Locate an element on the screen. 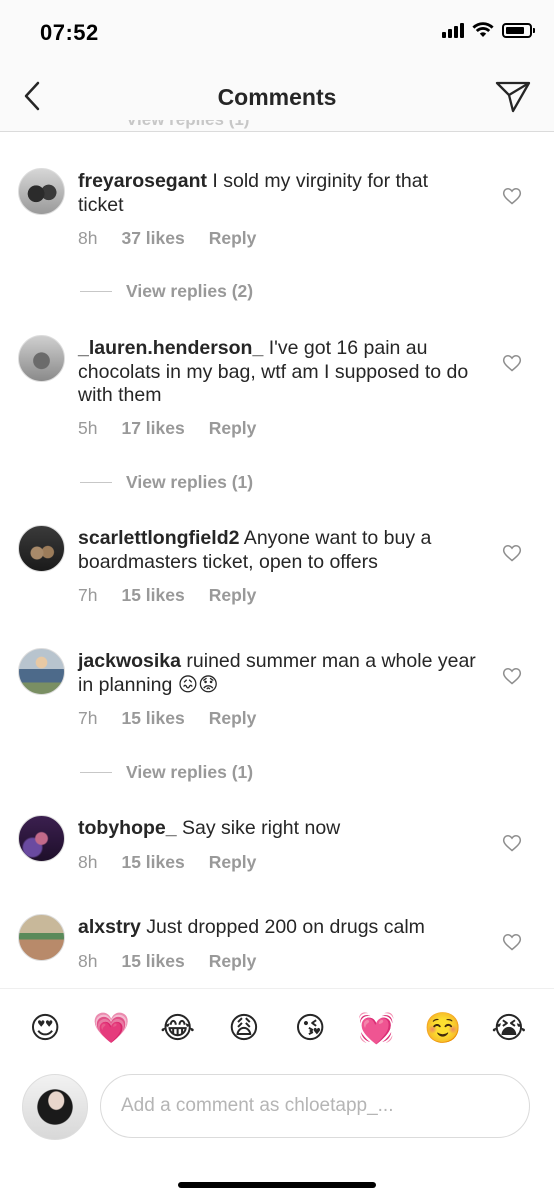  username: jackwosika is located at coordinates (129, 661).